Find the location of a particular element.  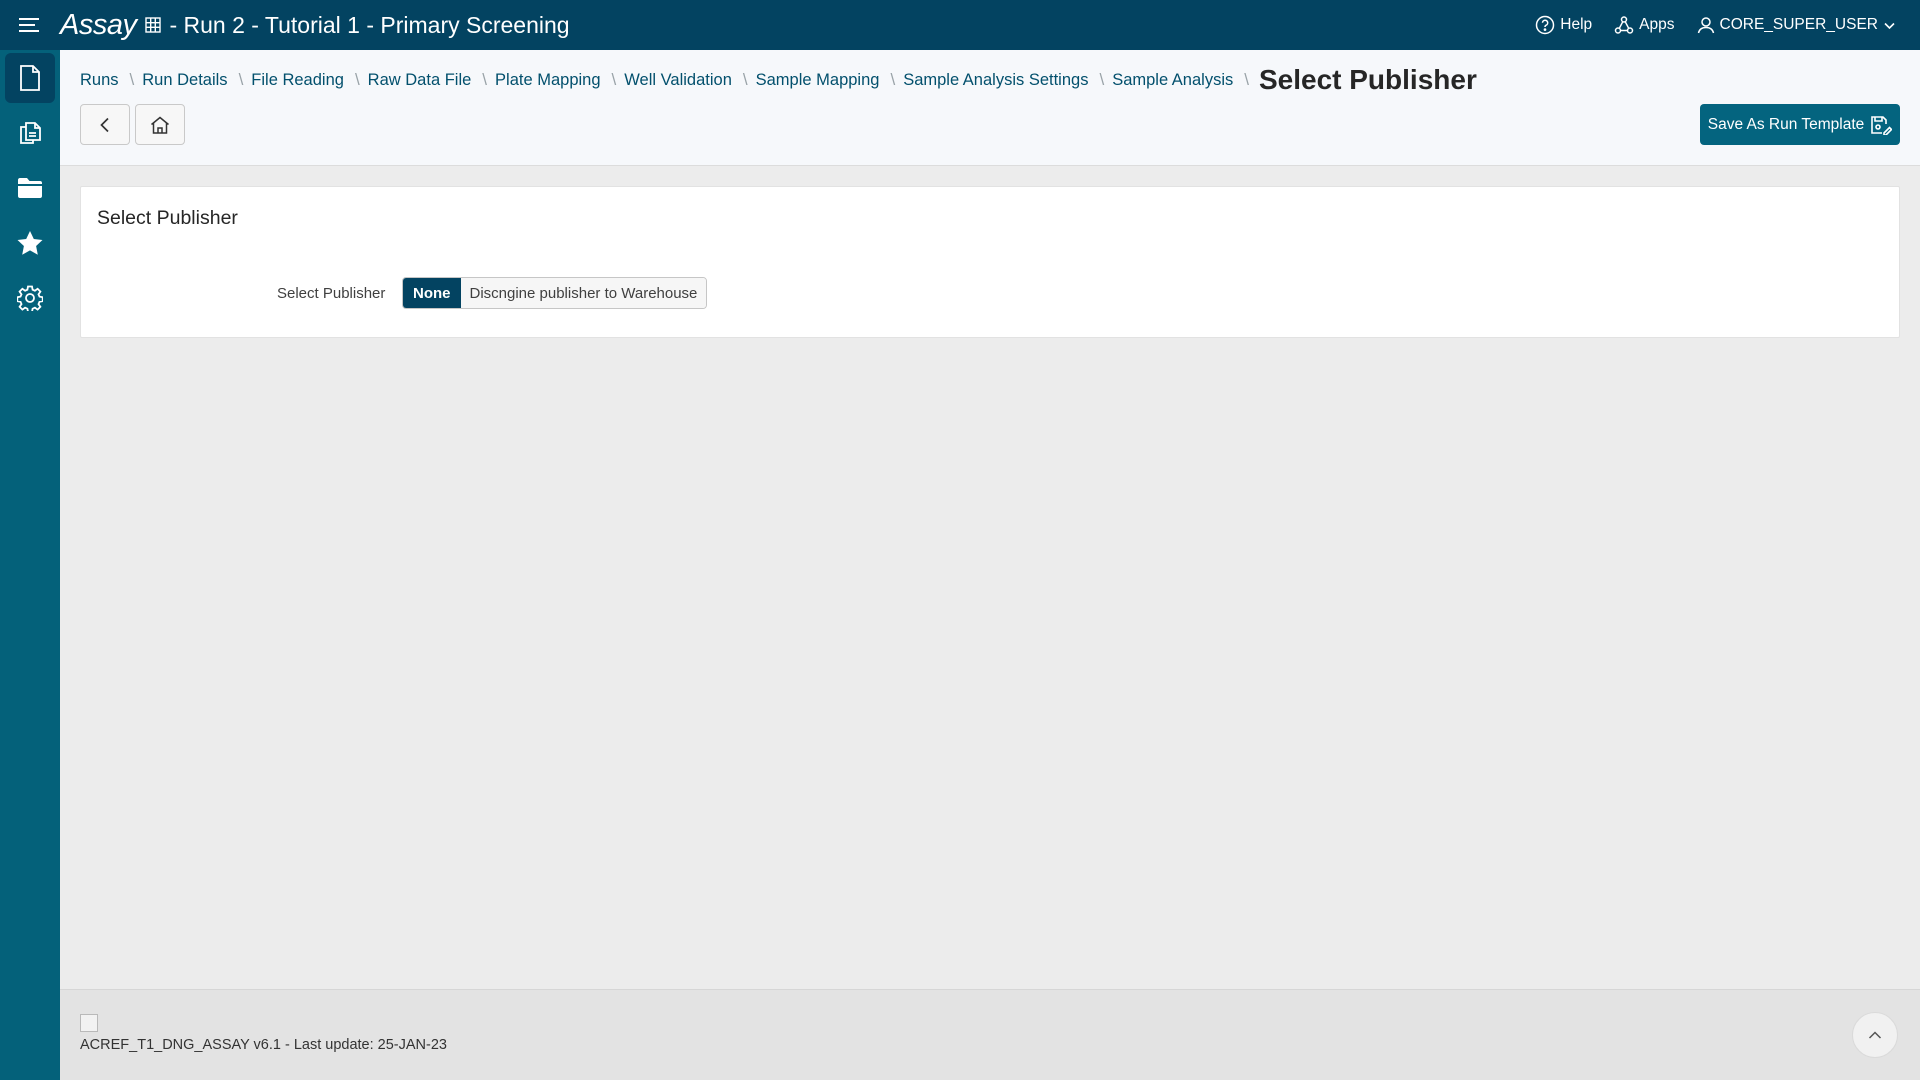

apps-icon is located at coordinates (1624, 25).